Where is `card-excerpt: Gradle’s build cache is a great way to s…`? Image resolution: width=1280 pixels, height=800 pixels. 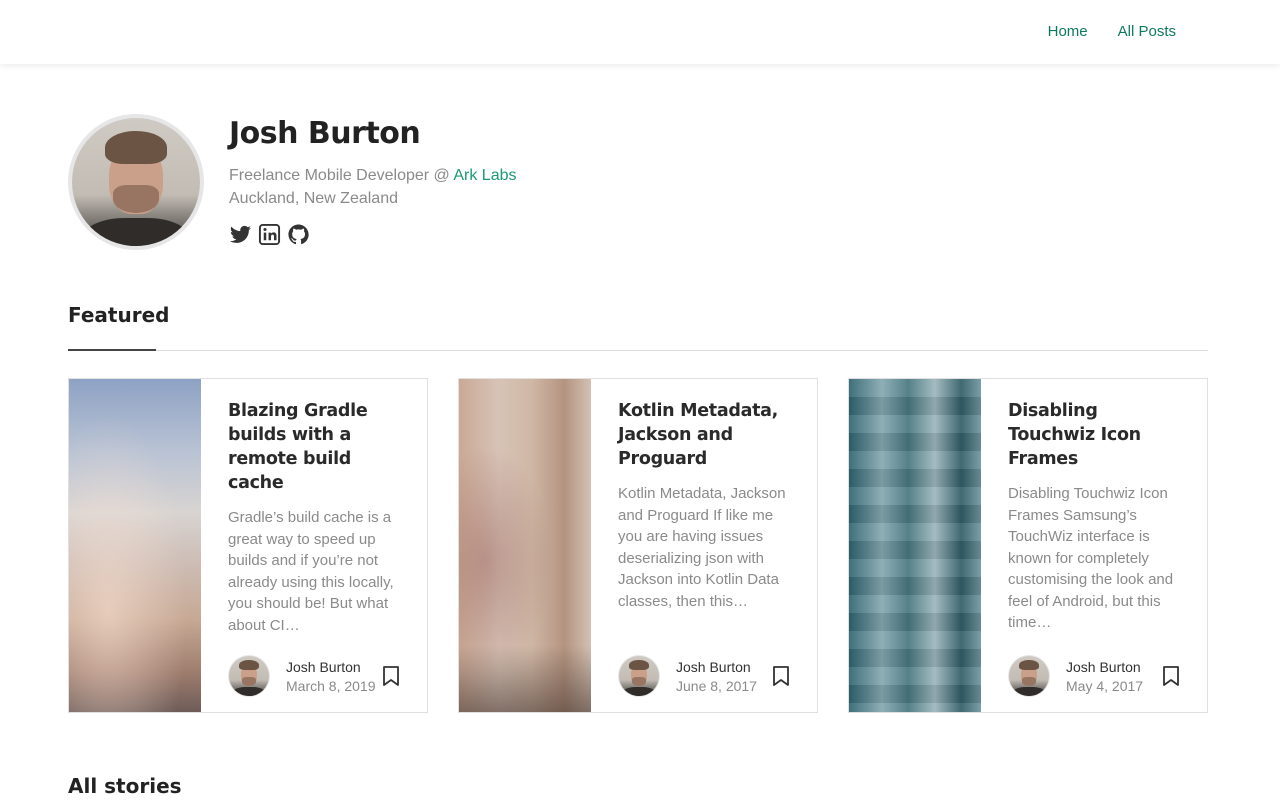 card-excerpt: Gradle’s build cache is a great way to s… is located at coordinates (311, 571).